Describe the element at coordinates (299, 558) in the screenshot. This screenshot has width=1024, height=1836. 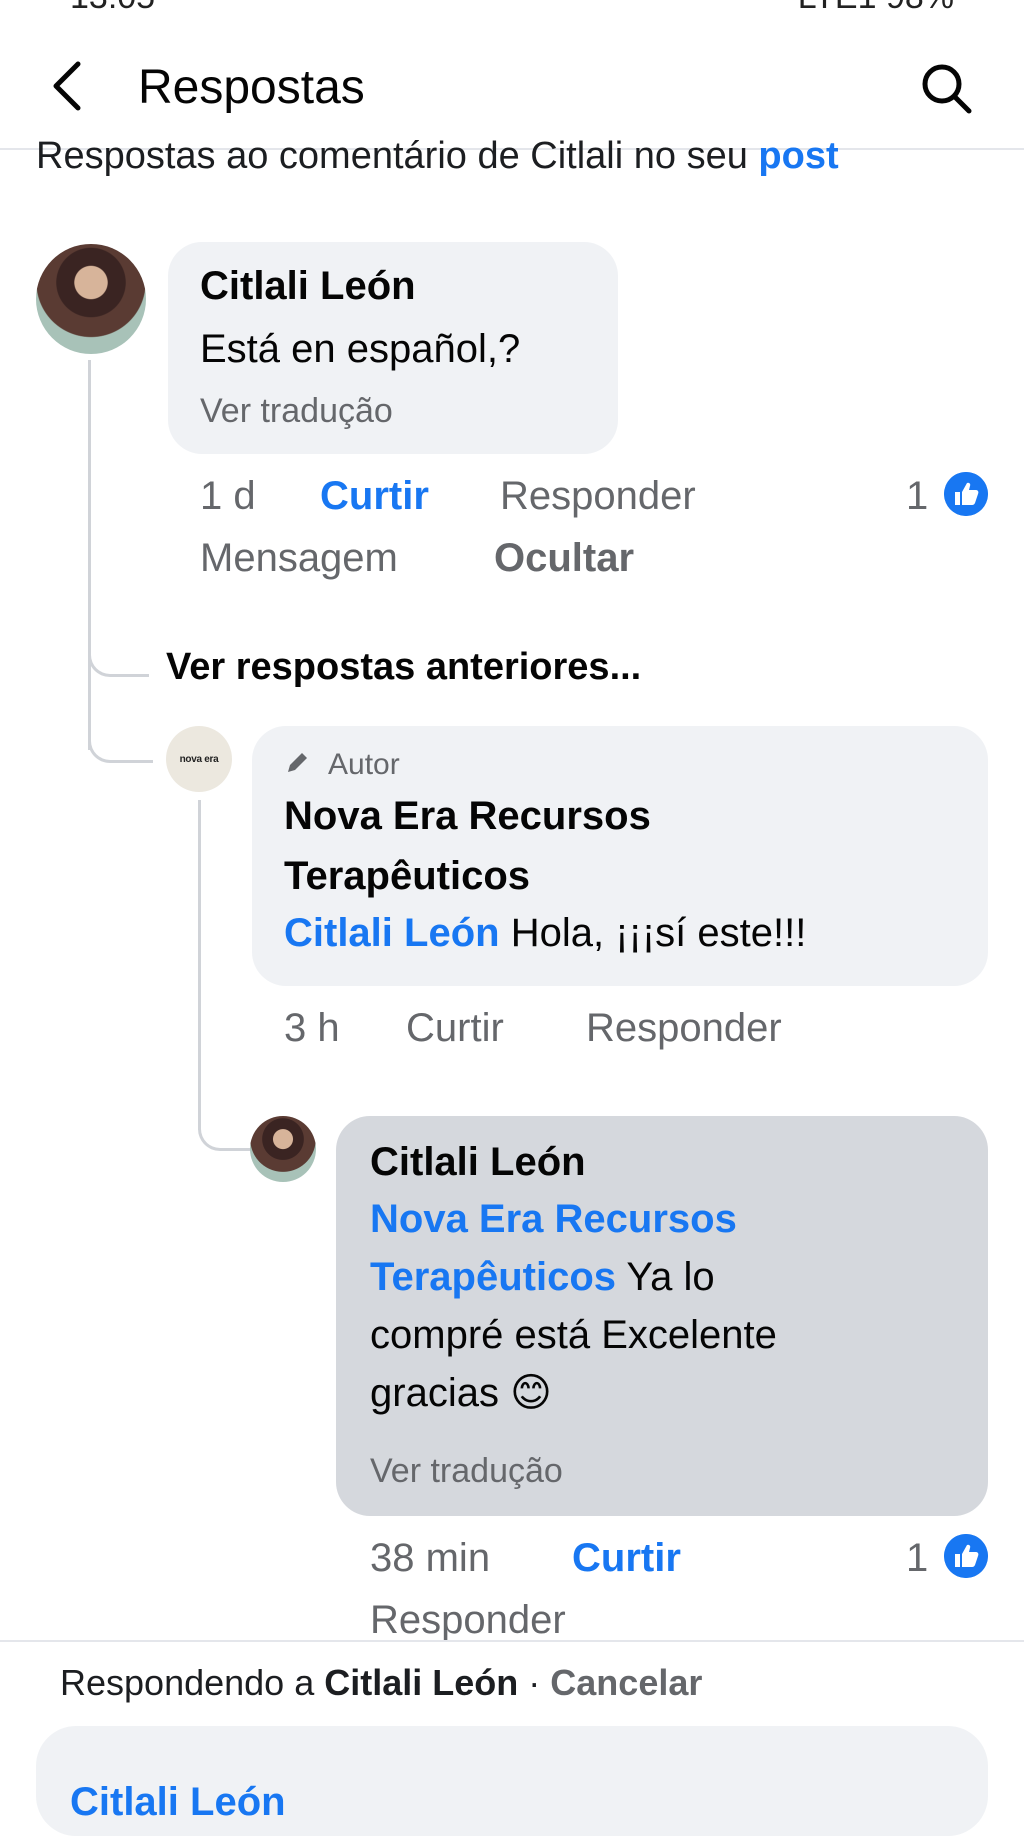
I see `message-button: Mensagem` at that location.